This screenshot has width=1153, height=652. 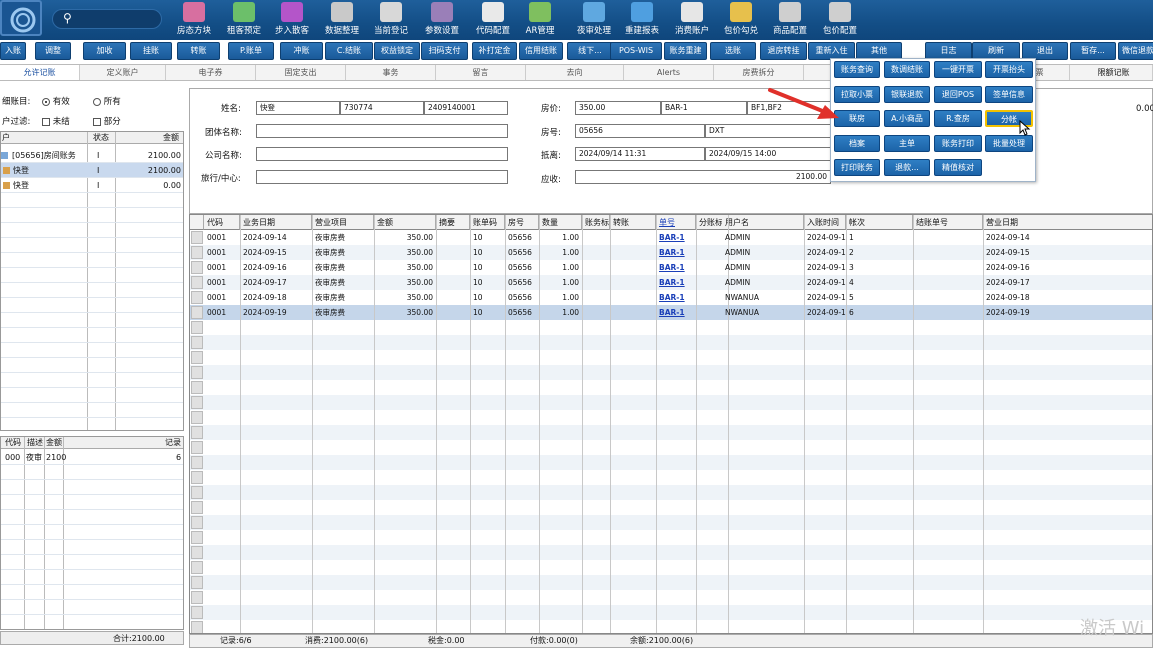 What do you see at coordinates (825, 222) in the screenshot?
I see `column-header-13: 入账时间` at bounding box center [825, 222].